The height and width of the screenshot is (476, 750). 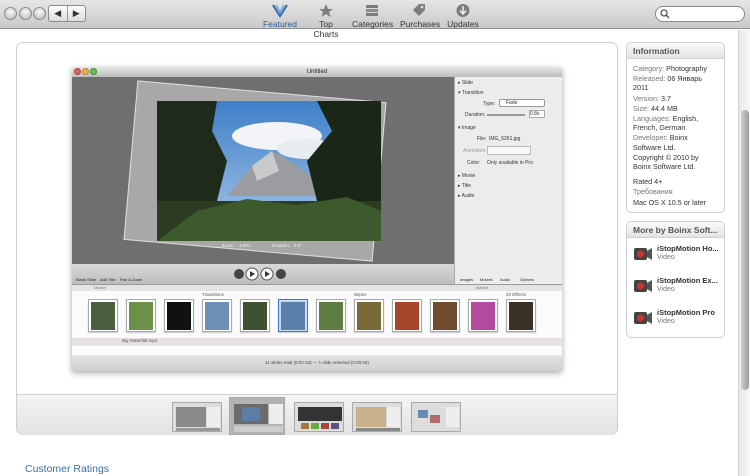 I want to click on more-by-item: iStopMotion Ho... Video, so click(x=675, y=254).